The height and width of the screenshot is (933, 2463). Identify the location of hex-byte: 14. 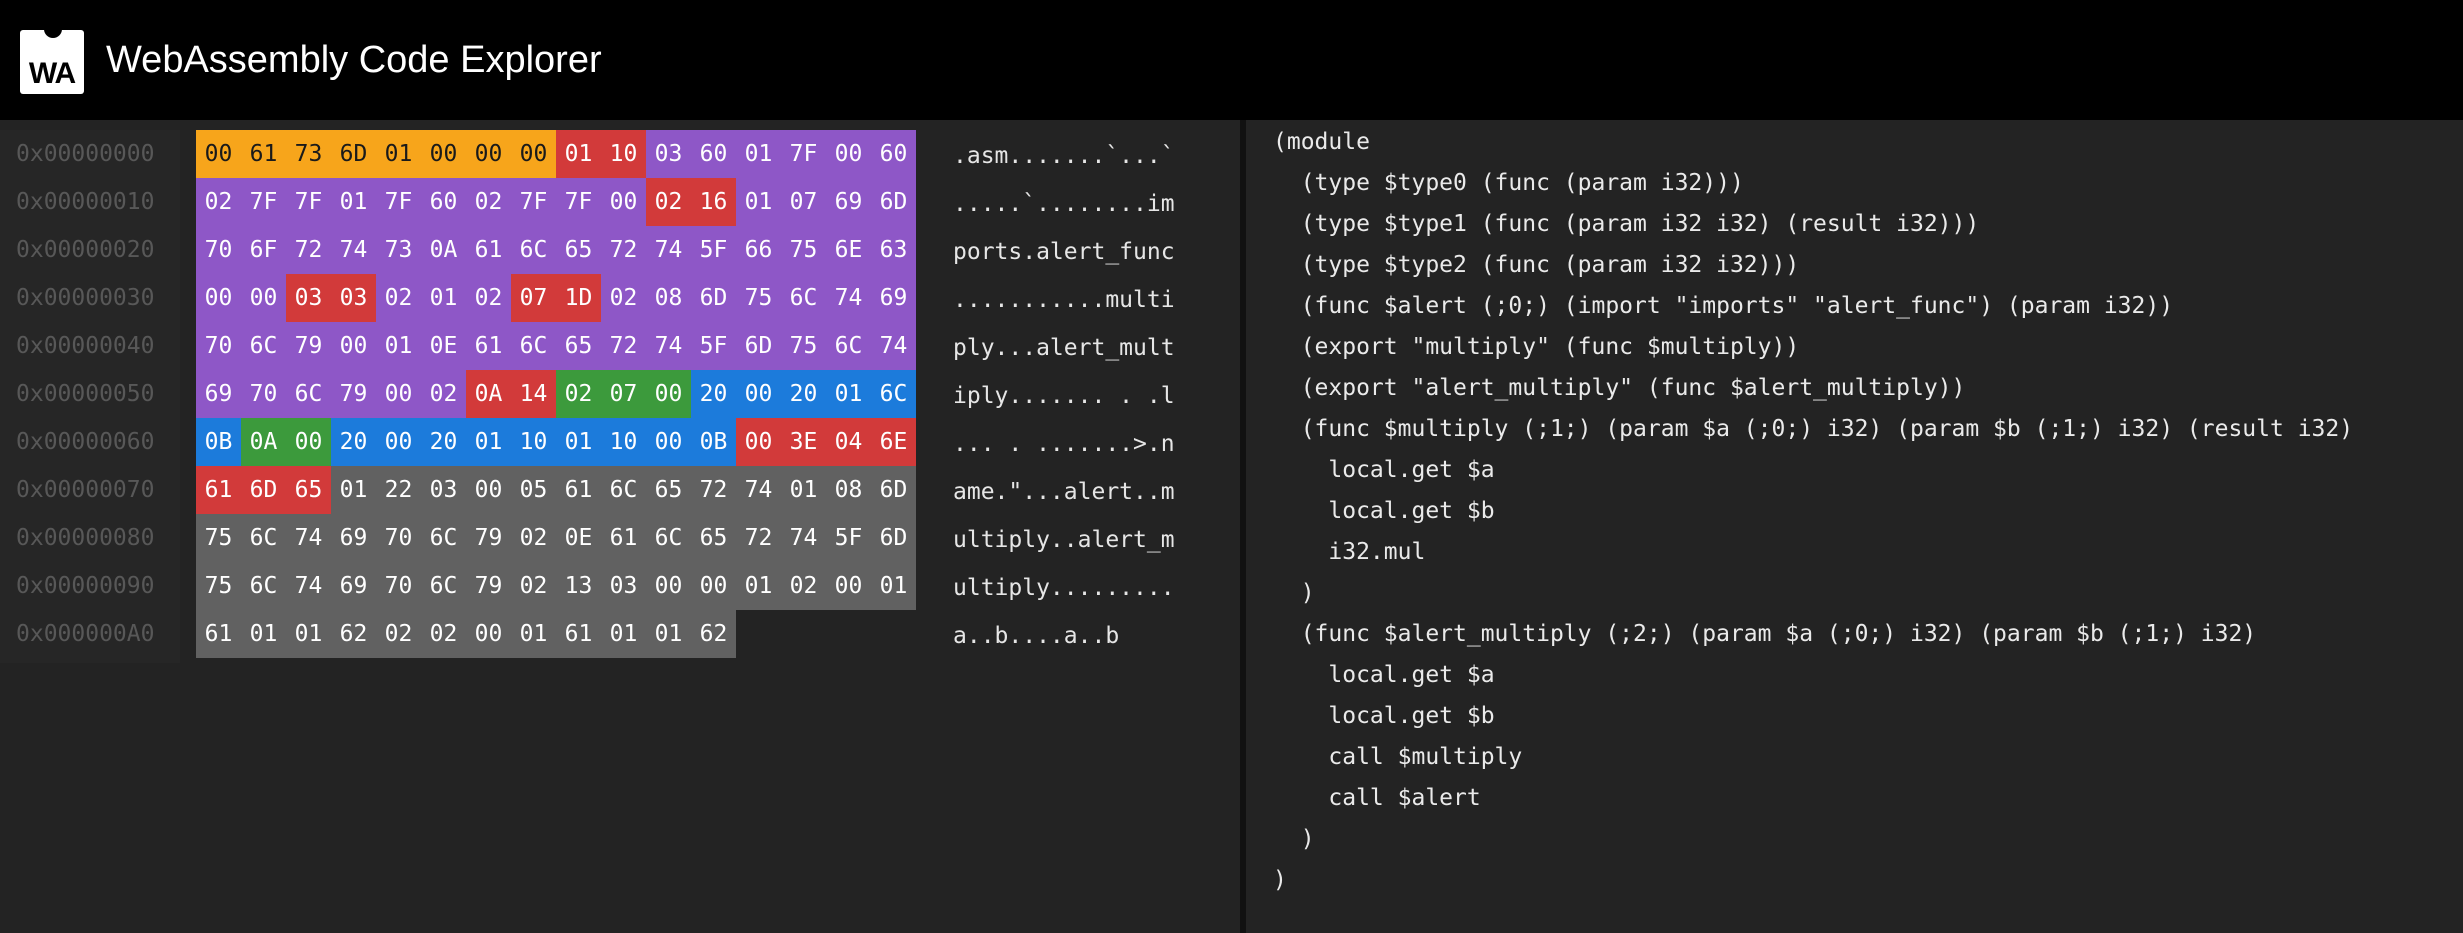
(533, 394).